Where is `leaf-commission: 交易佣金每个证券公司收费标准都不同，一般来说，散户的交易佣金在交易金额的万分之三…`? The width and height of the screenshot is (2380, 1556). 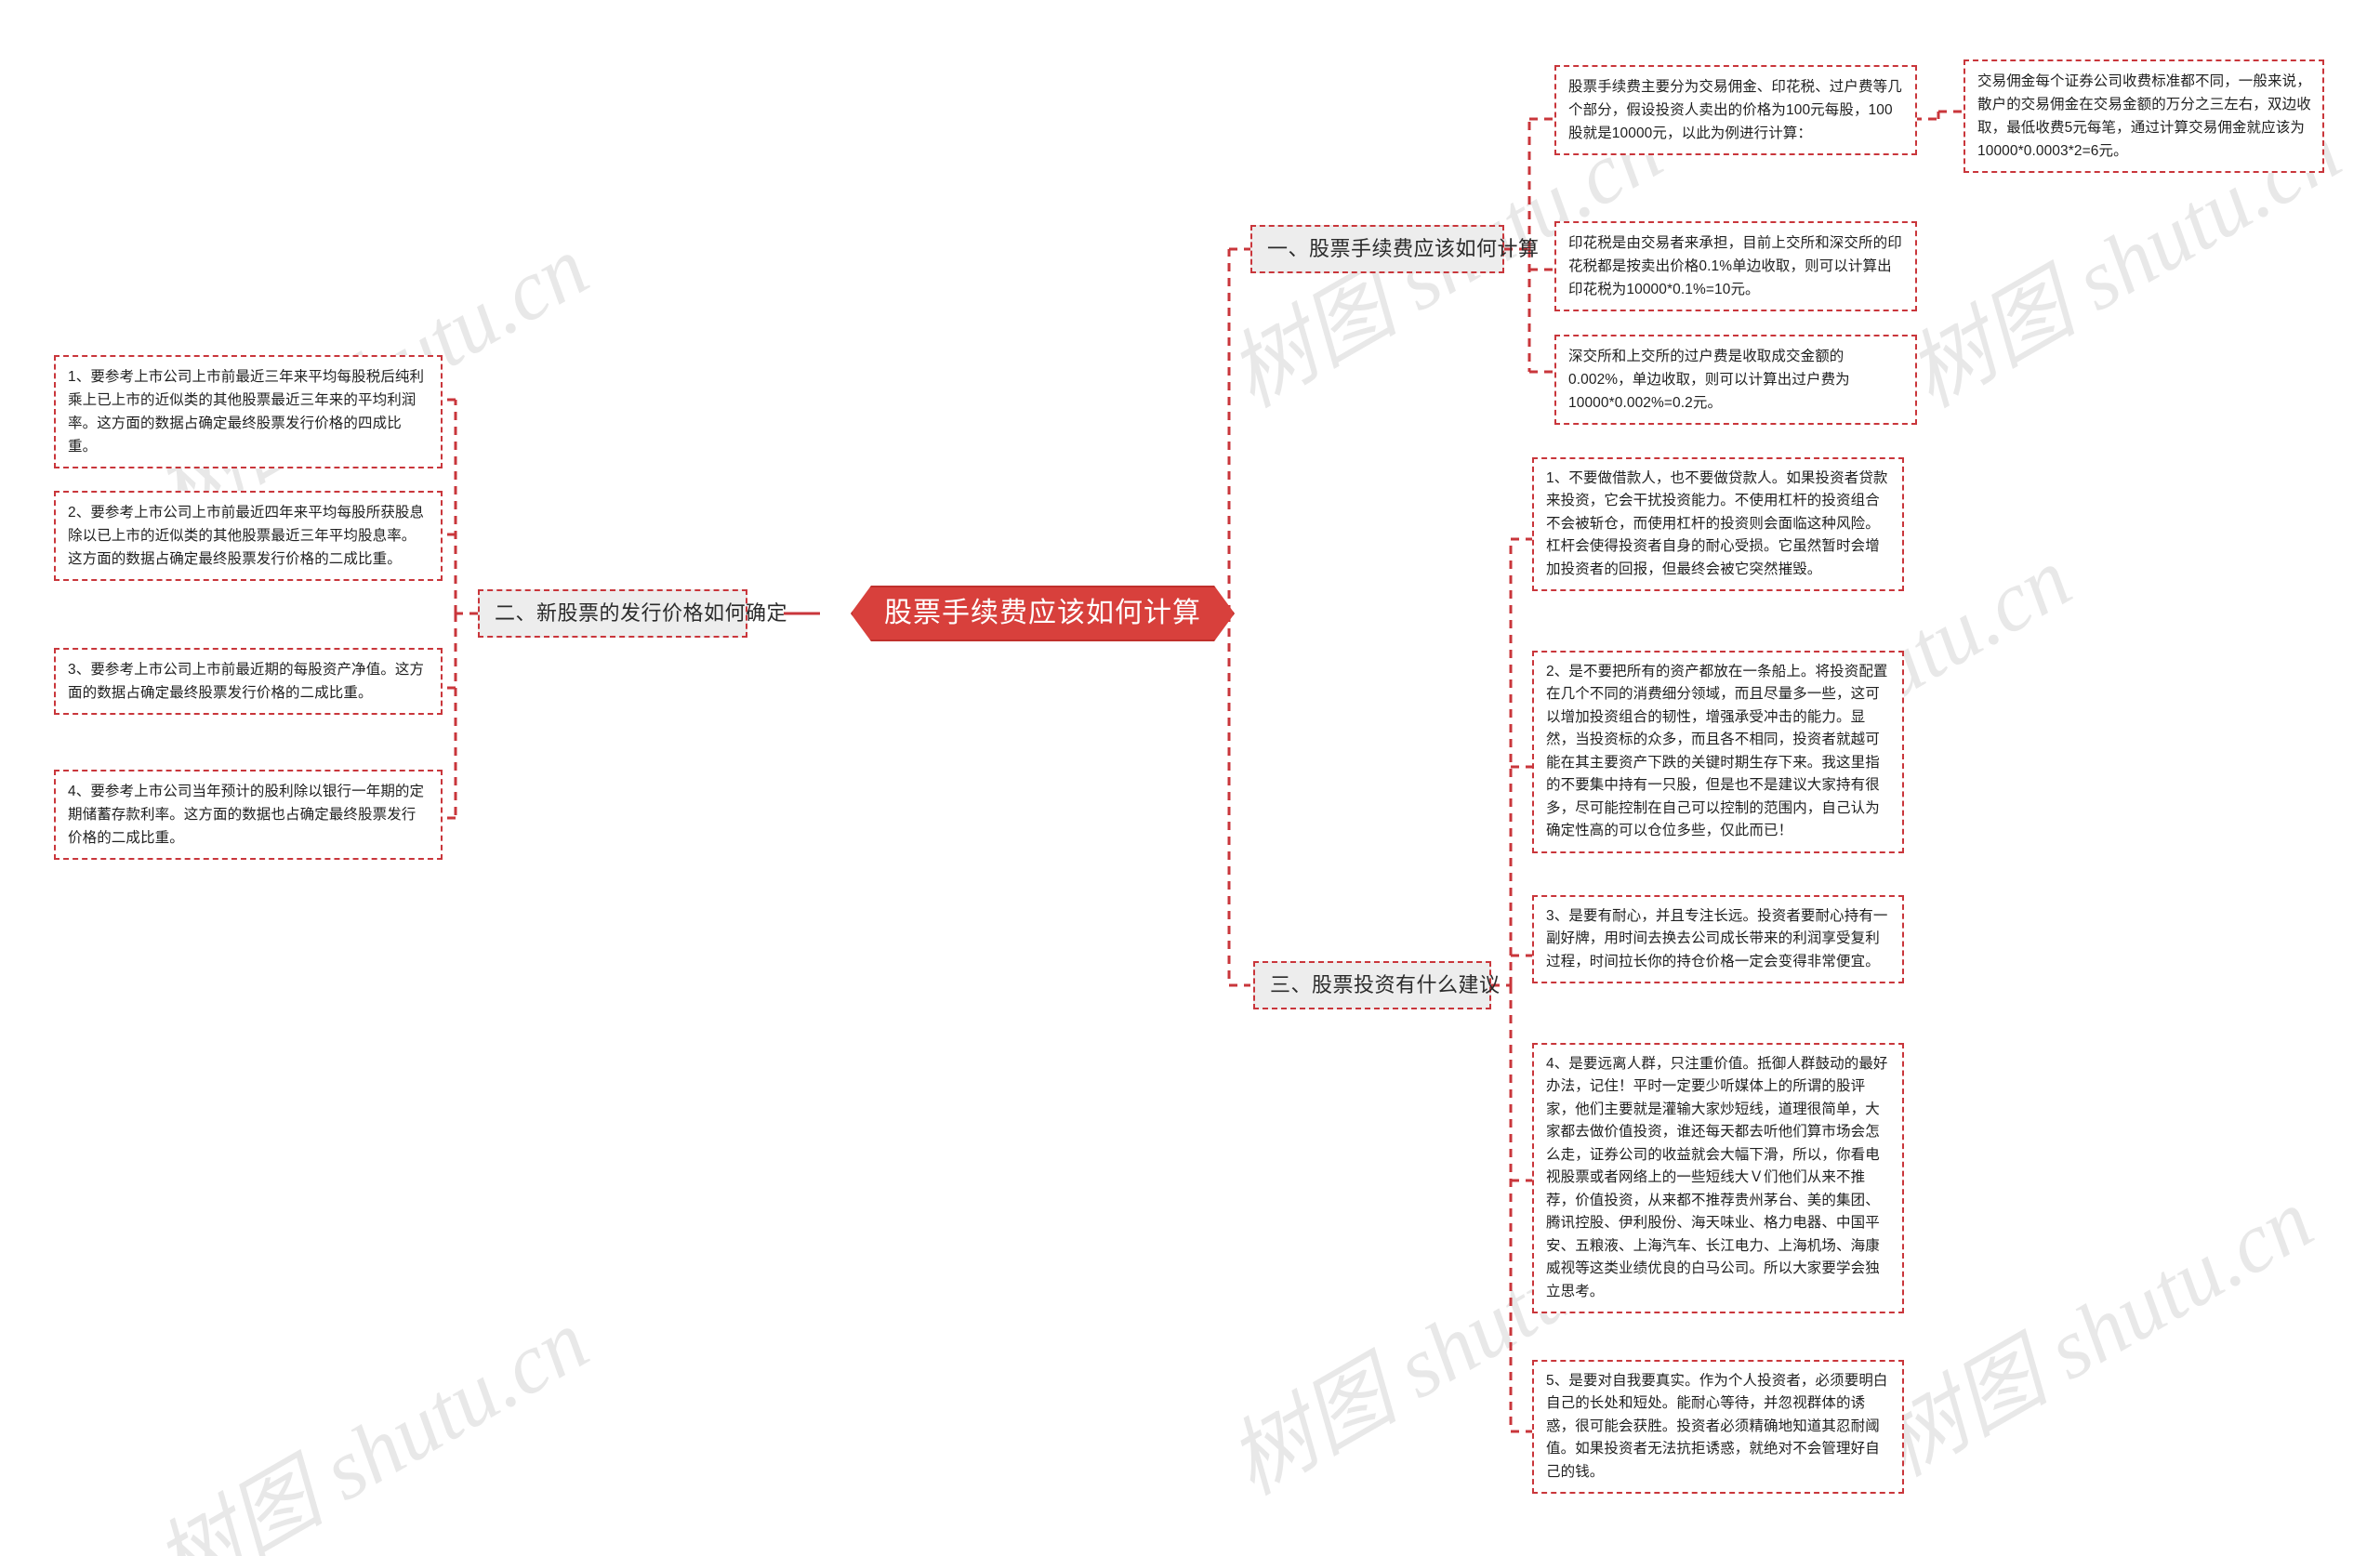
leaf-commission: 交易佣金每个证券公司收费标准都不同，一般来说，散户的交易佣金在交易金额的万分之三… is located at coordinates (2144, 116).